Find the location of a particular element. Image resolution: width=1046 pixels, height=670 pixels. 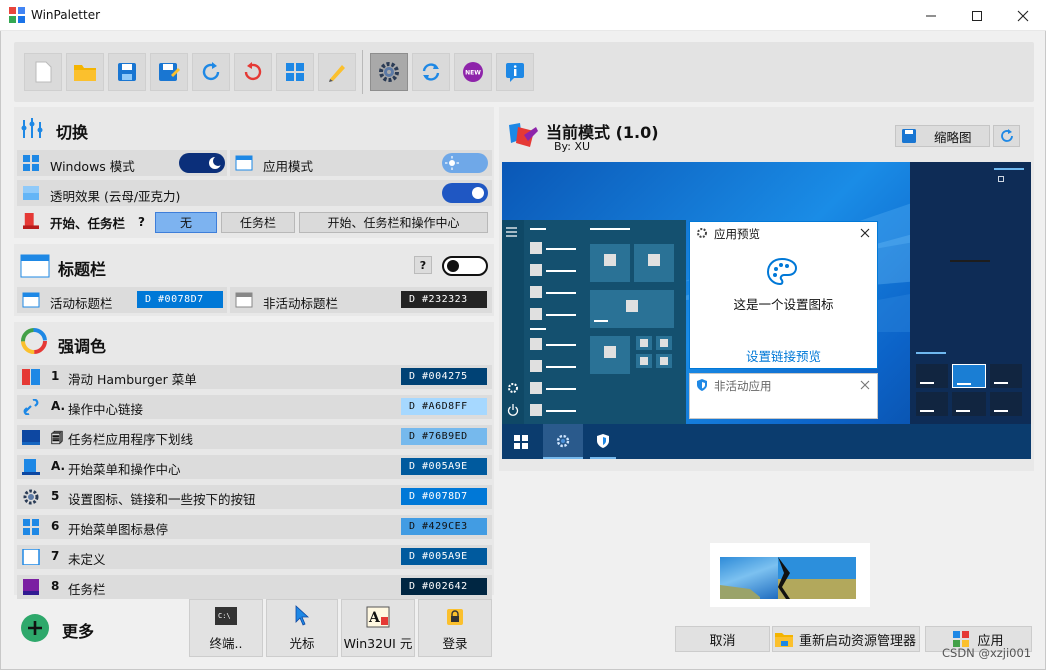

accent-color-swatch: D #76B9ED is located at coordinates (444, 436).